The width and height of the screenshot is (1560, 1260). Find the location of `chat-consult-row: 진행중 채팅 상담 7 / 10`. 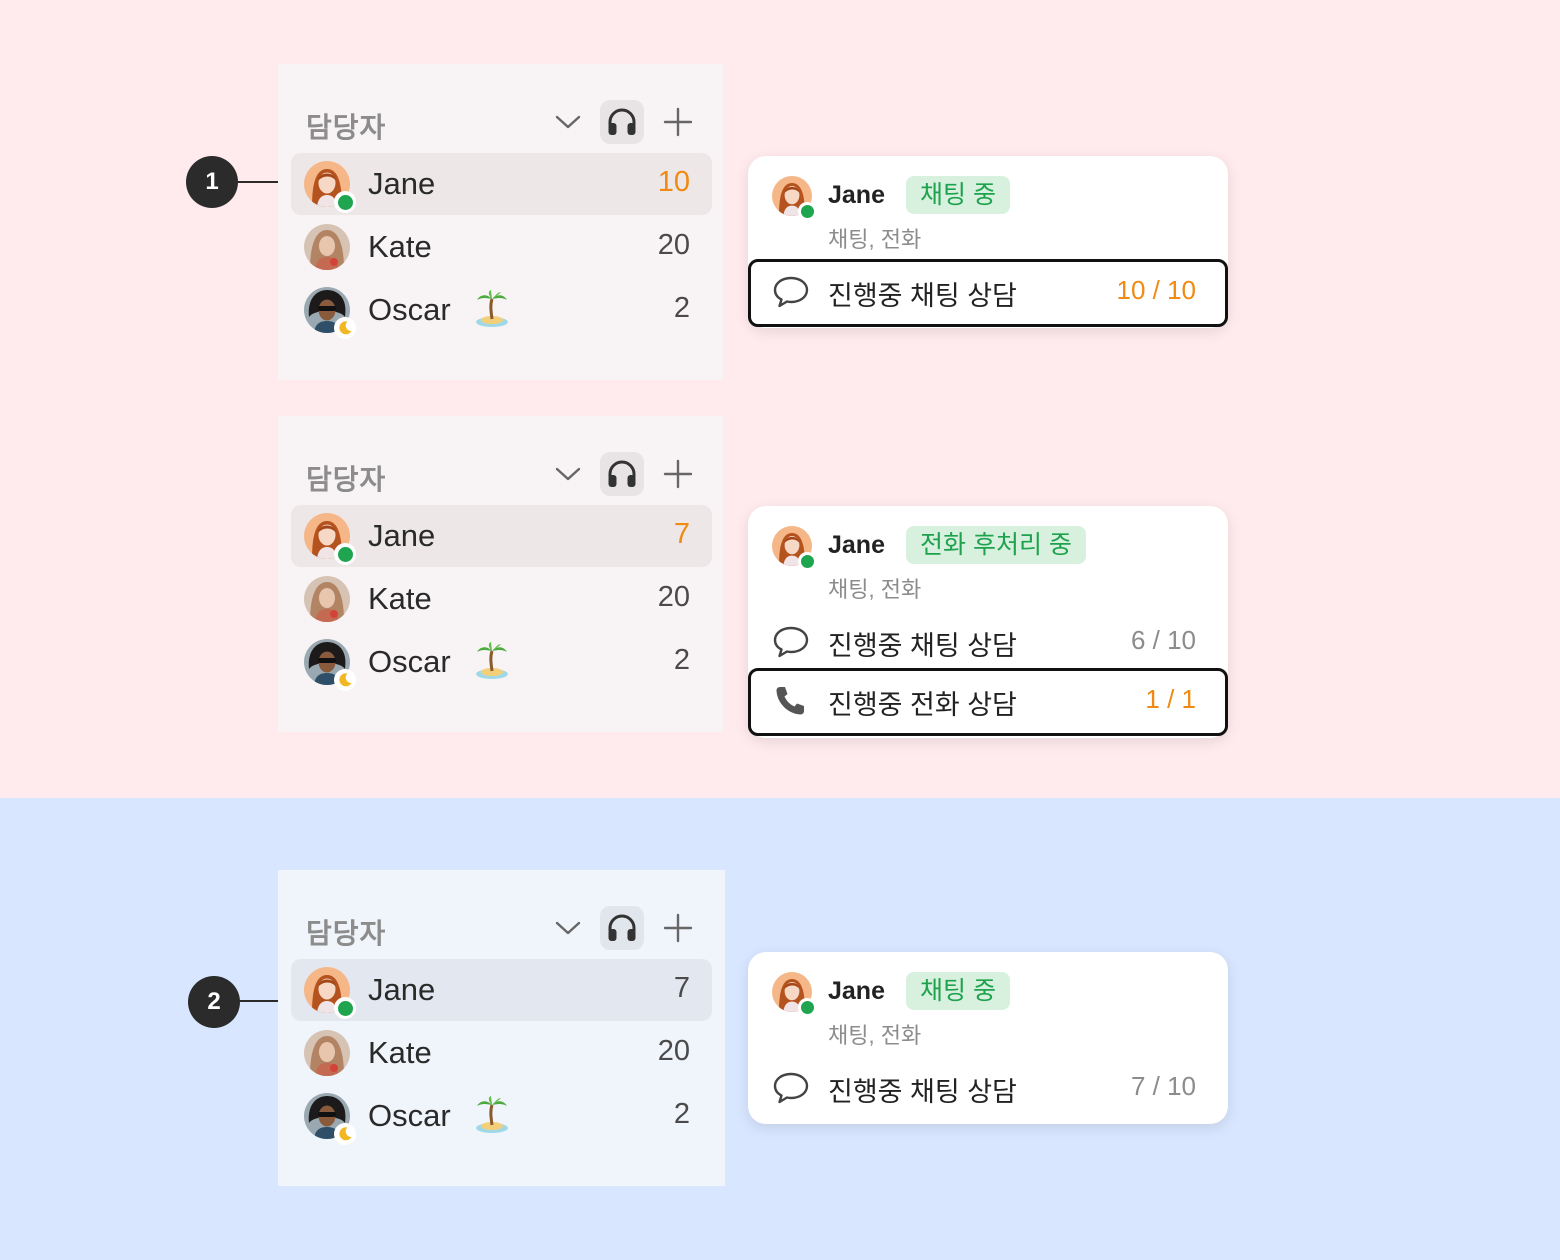

chat-consult-row: 진행중 채팅 상담 7 / 10 is located at coordinates (988, 1089).